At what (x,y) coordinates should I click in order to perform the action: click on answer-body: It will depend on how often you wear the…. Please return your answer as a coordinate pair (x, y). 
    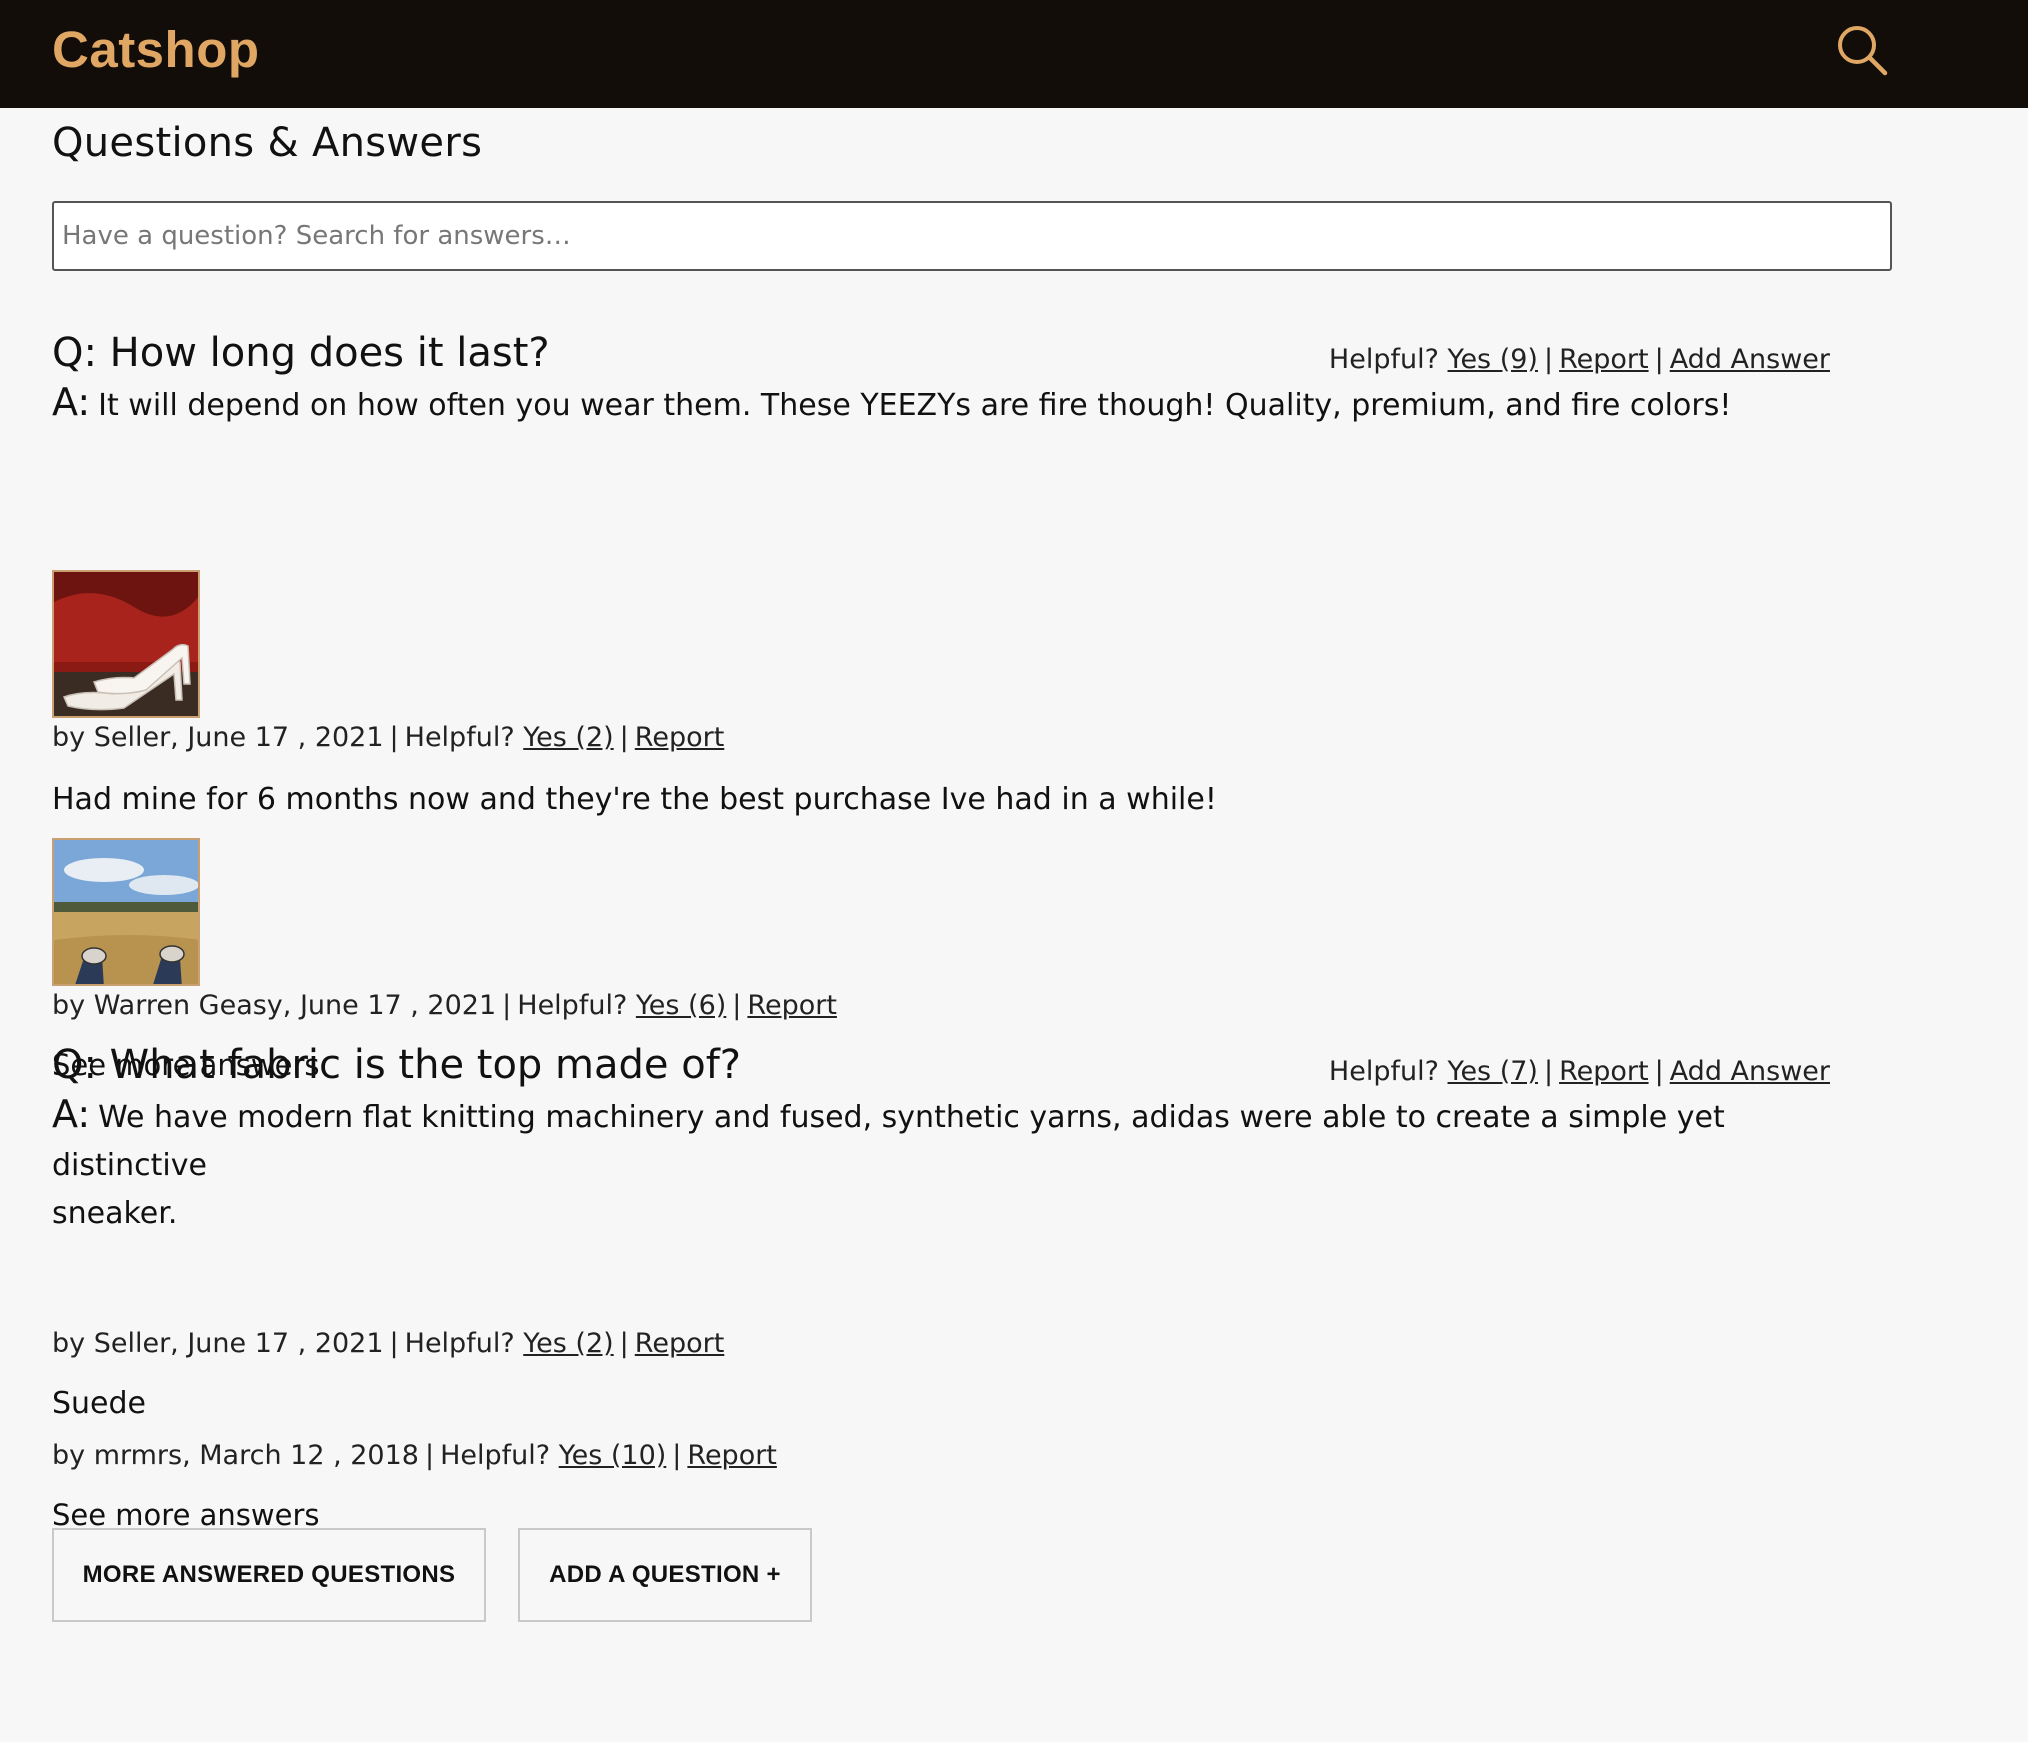
    Looking at the image, I should click on (915, 405).